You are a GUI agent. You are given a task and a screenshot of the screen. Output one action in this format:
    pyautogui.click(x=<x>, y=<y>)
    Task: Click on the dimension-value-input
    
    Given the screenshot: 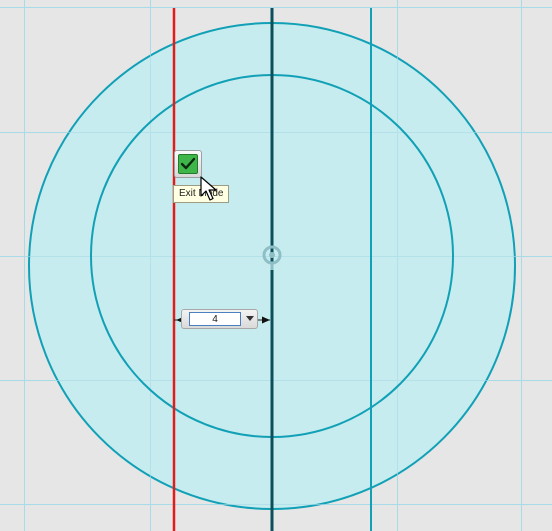 What is the action you would take?
    pyautogui.click(x=215, y=319)
    